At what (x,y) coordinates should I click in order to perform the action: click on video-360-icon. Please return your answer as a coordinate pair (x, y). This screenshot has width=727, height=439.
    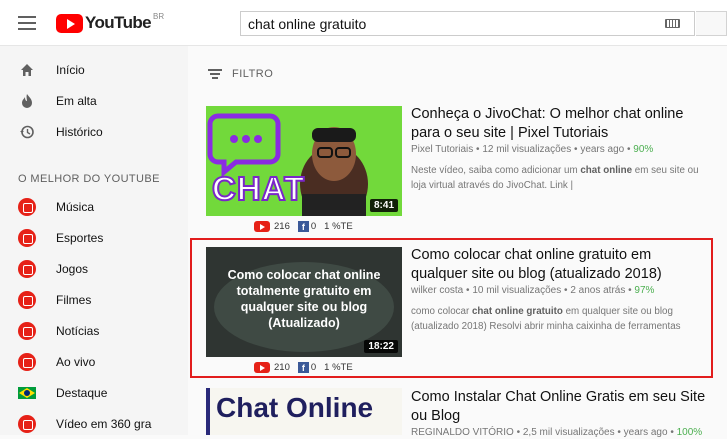
    Looking at the image, I should click on (27, 424).